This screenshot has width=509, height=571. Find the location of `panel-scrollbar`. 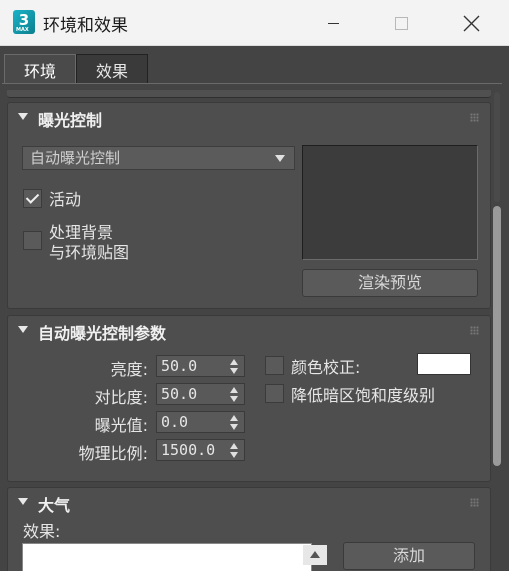

panel-scrollbar is located at coordinates (497, 328).